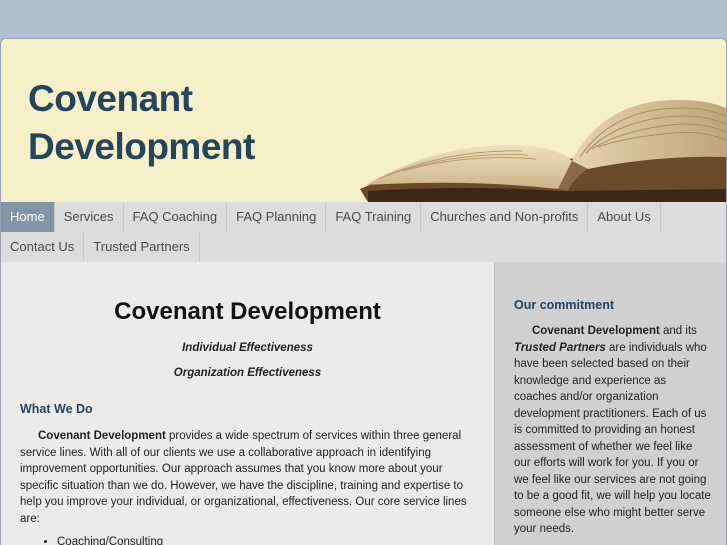  What do you see at coordinates (141, 146) in the screenshot?
I see `site-title-line2: Development` at bounding box center [141, 146].